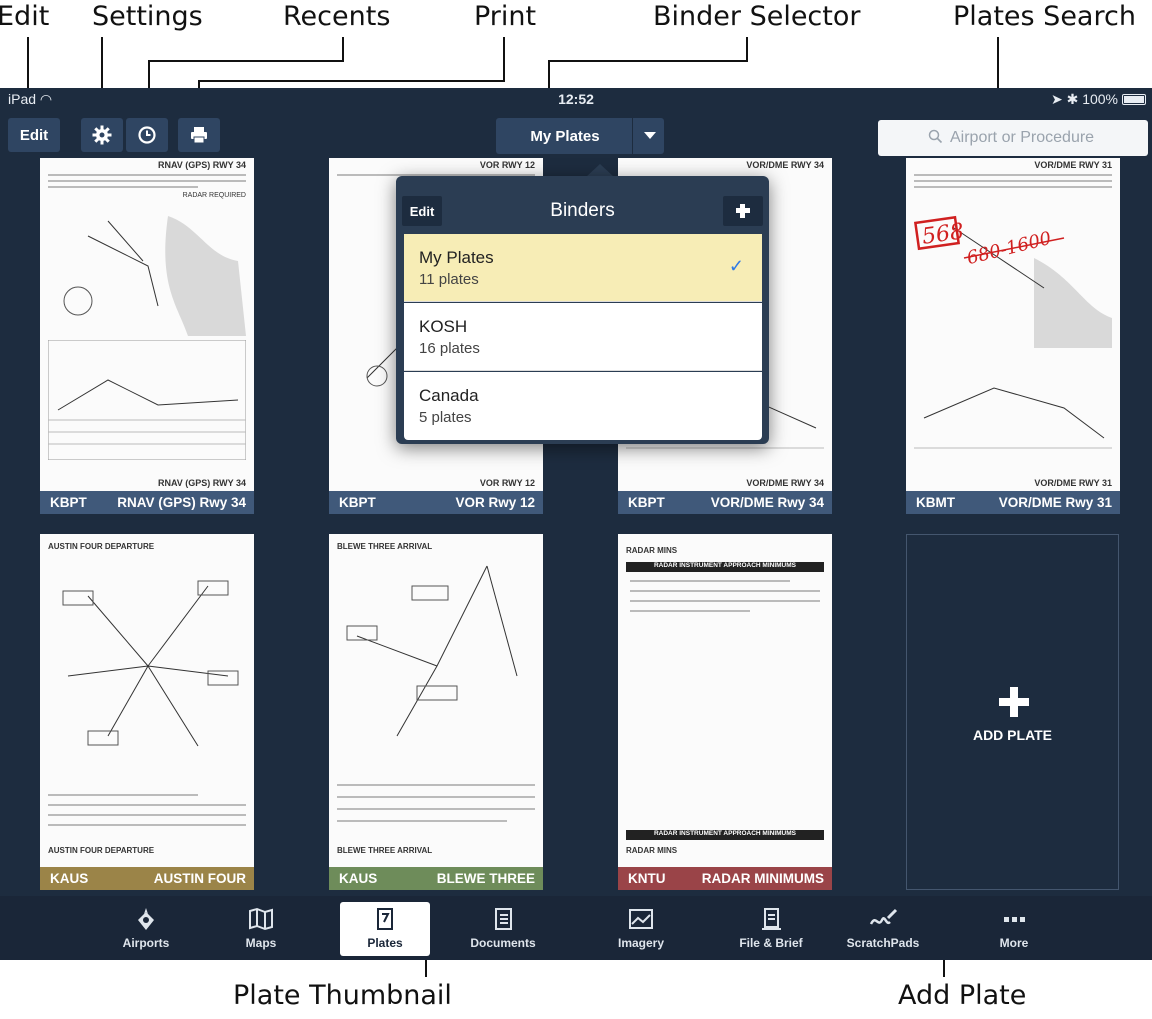 Image resolution: width=1152 pixels, height=1019 pixels. I want to click on binder-name: KOSH, so click(443, 326).